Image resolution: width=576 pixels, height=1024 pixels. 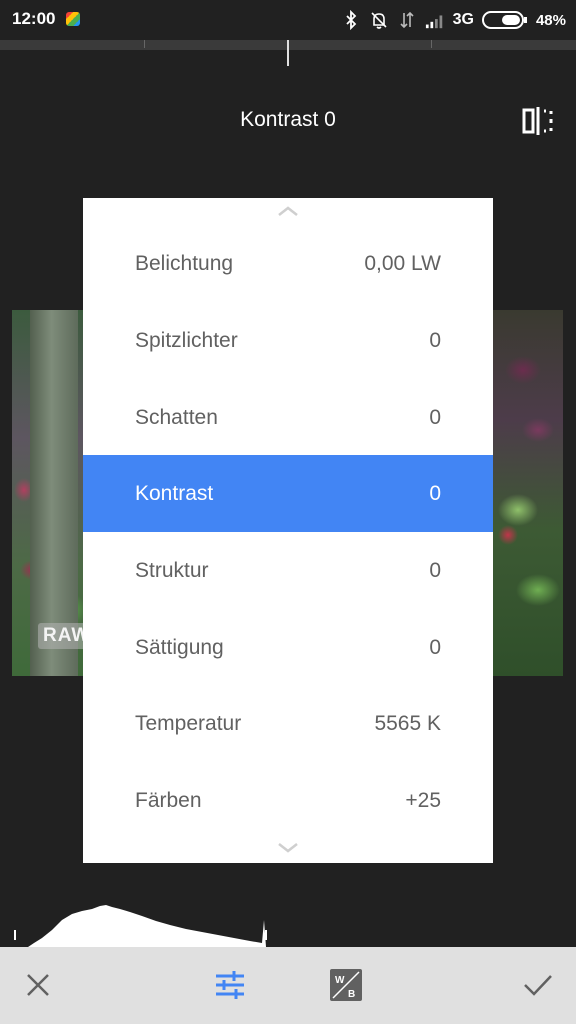 I want to click on menu-item-schatten: Schatten 0, so click(x=288, y=417).